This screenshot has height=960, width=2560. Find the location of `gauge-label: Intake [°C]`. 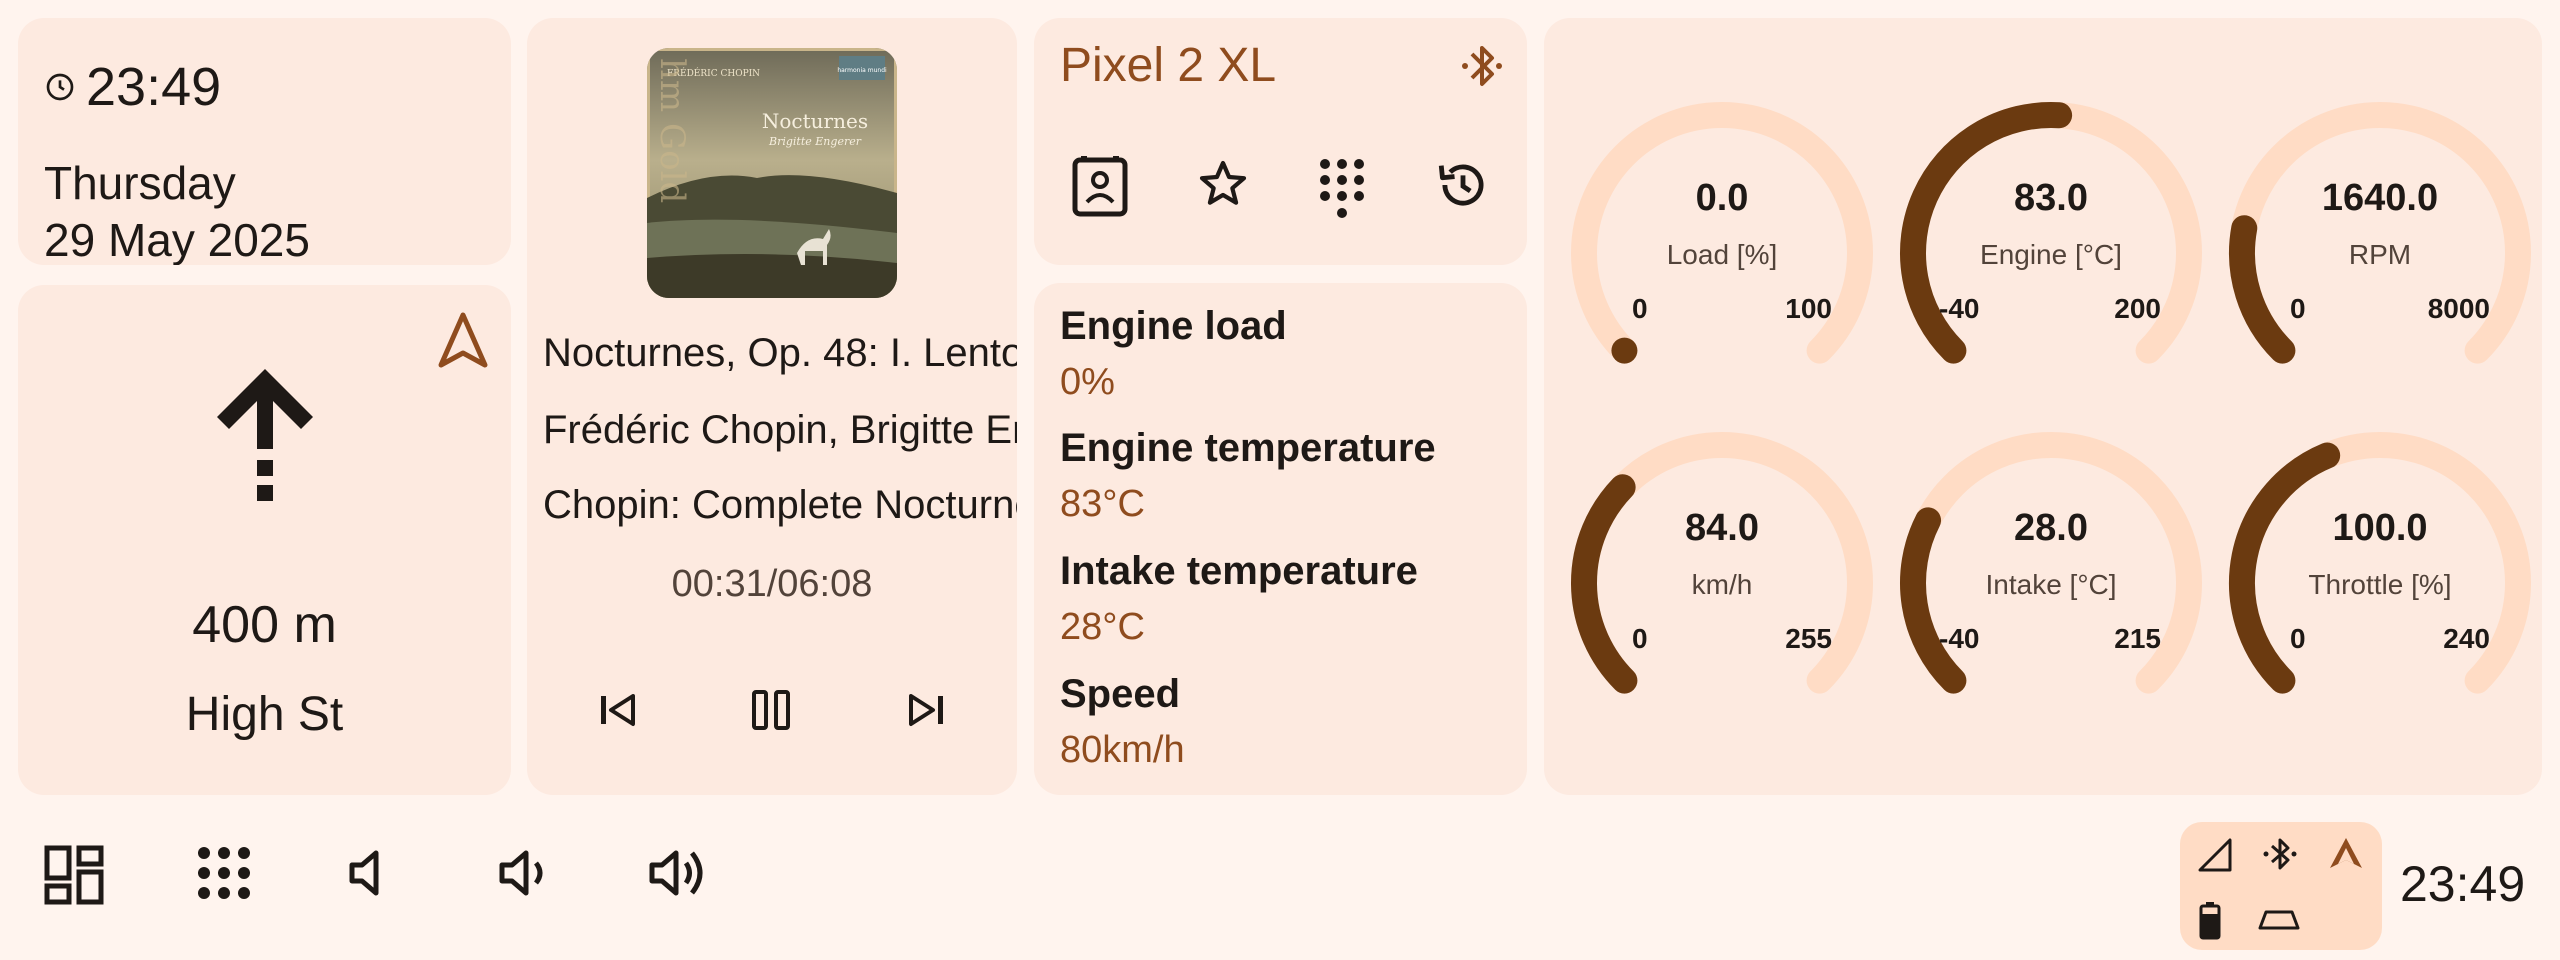

gauge-label: Intake [°C] is located at coordinates (2051, 584).